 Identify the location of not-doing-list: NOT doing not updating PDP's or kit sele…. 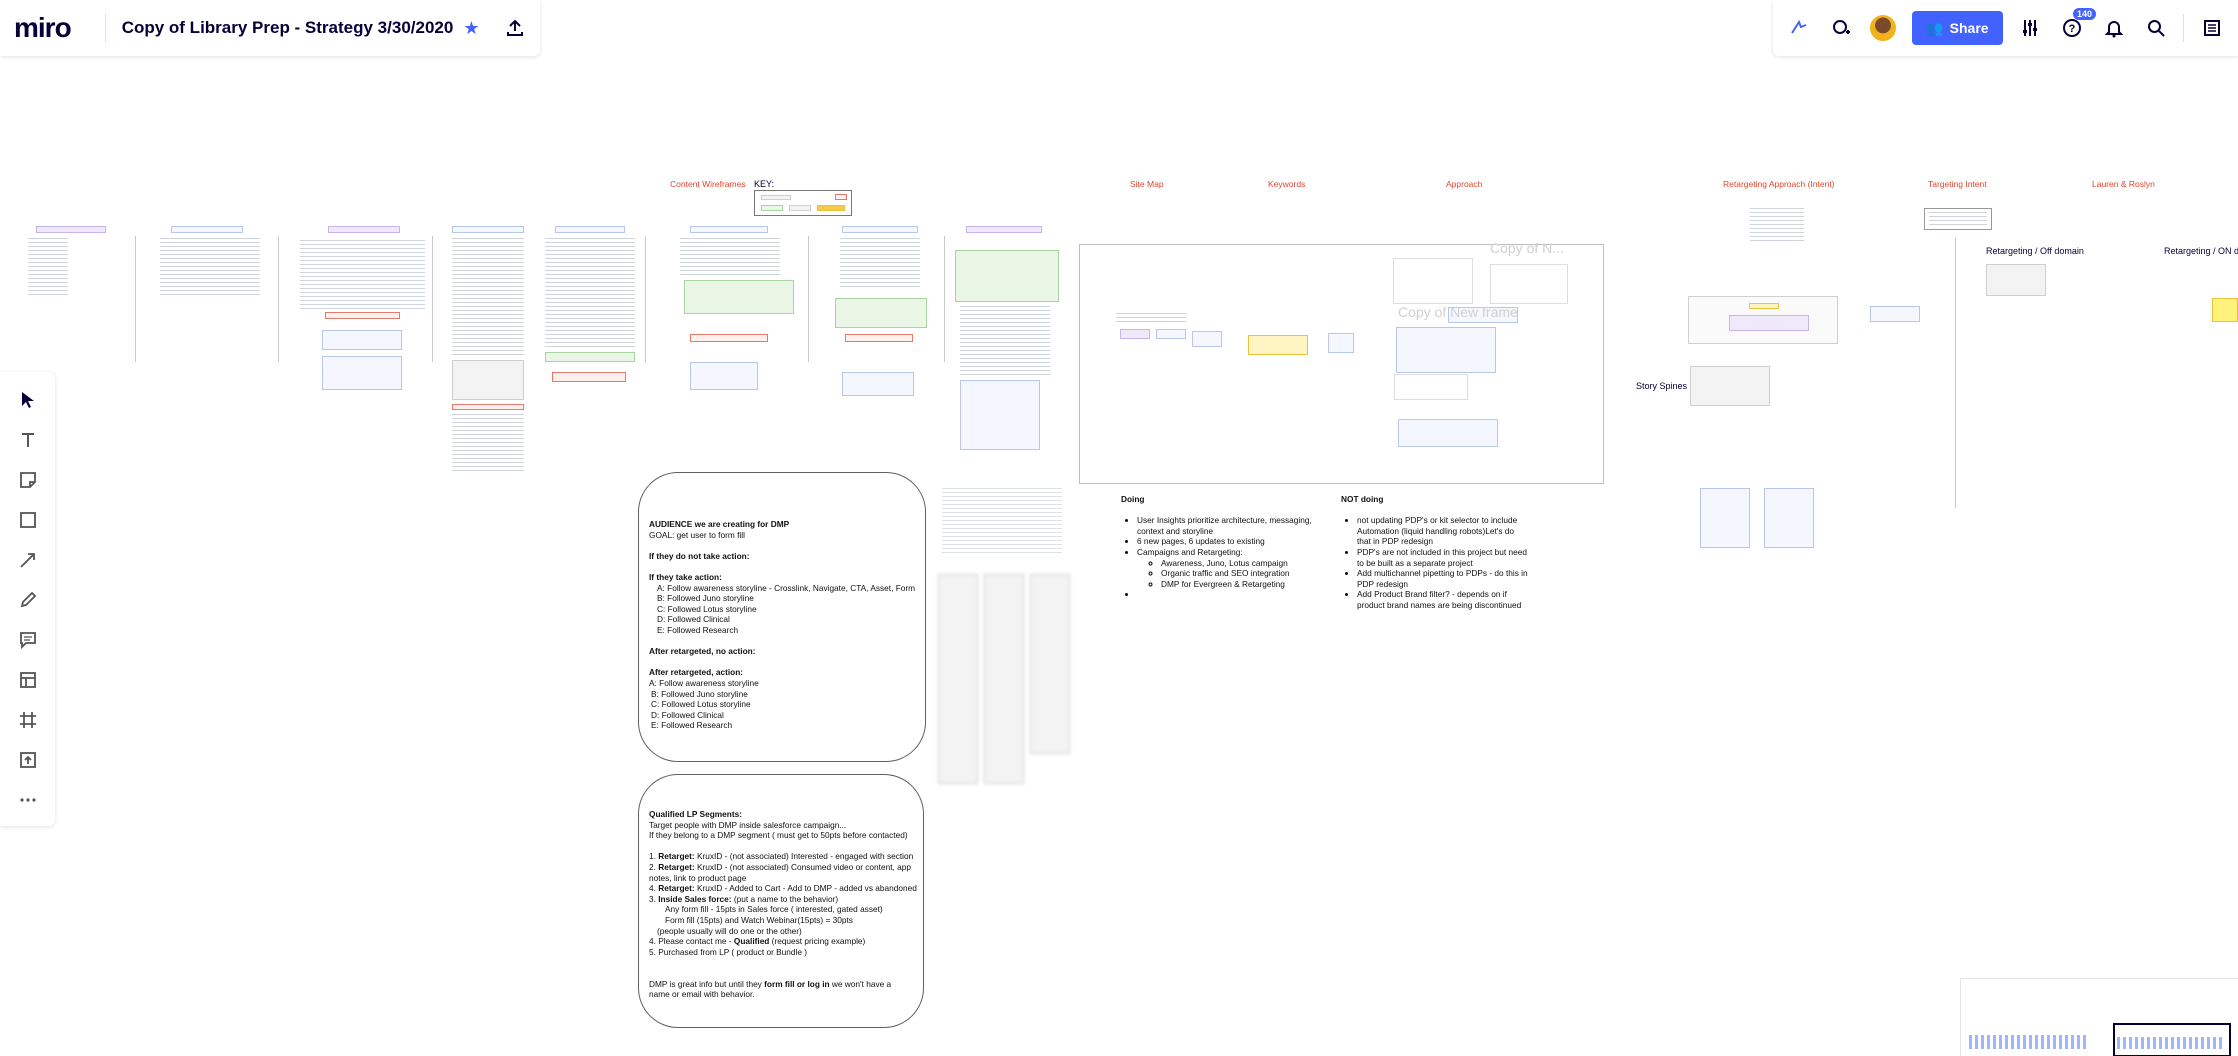
(1446, 552).